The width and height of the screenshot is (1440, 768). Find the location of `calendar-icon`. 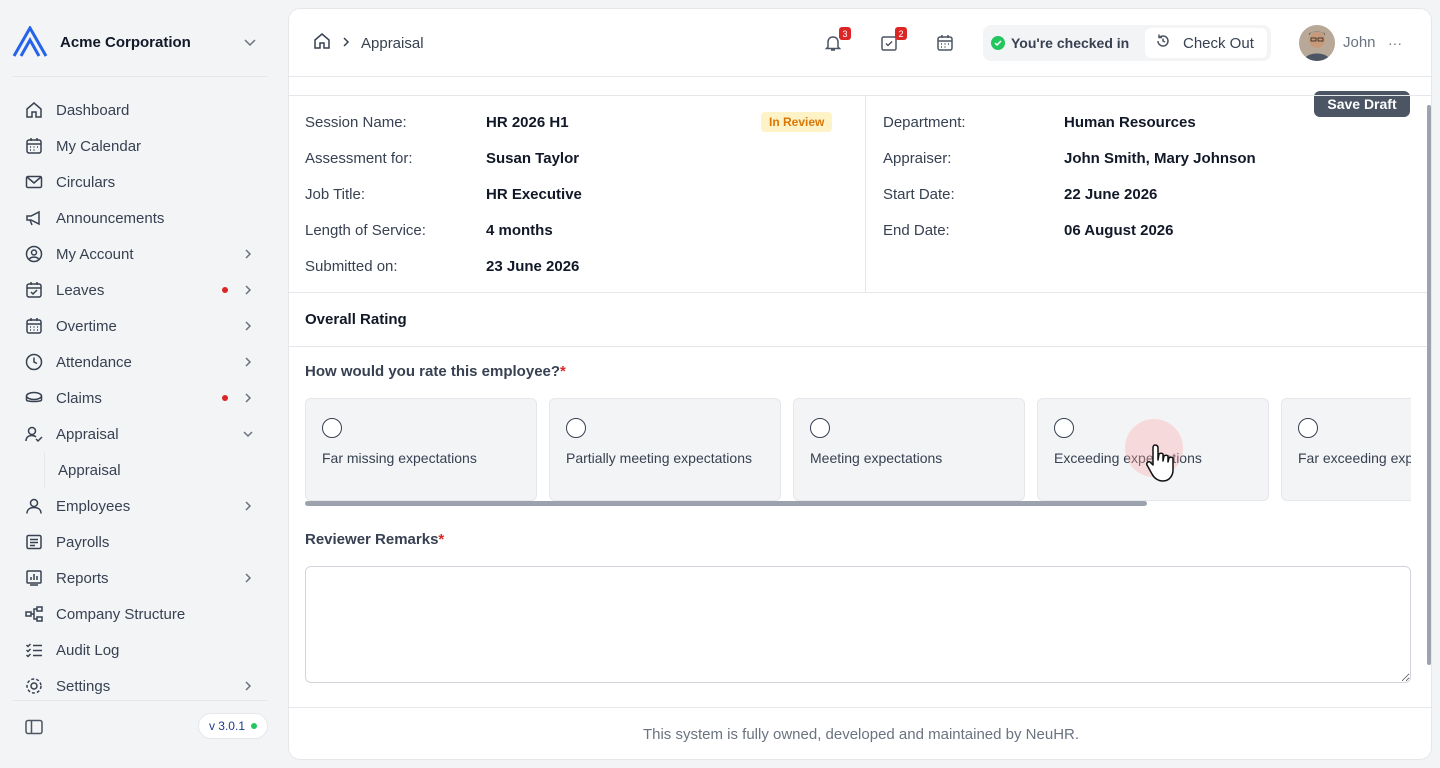

calendar-icon is located at coordinates (945, 43).